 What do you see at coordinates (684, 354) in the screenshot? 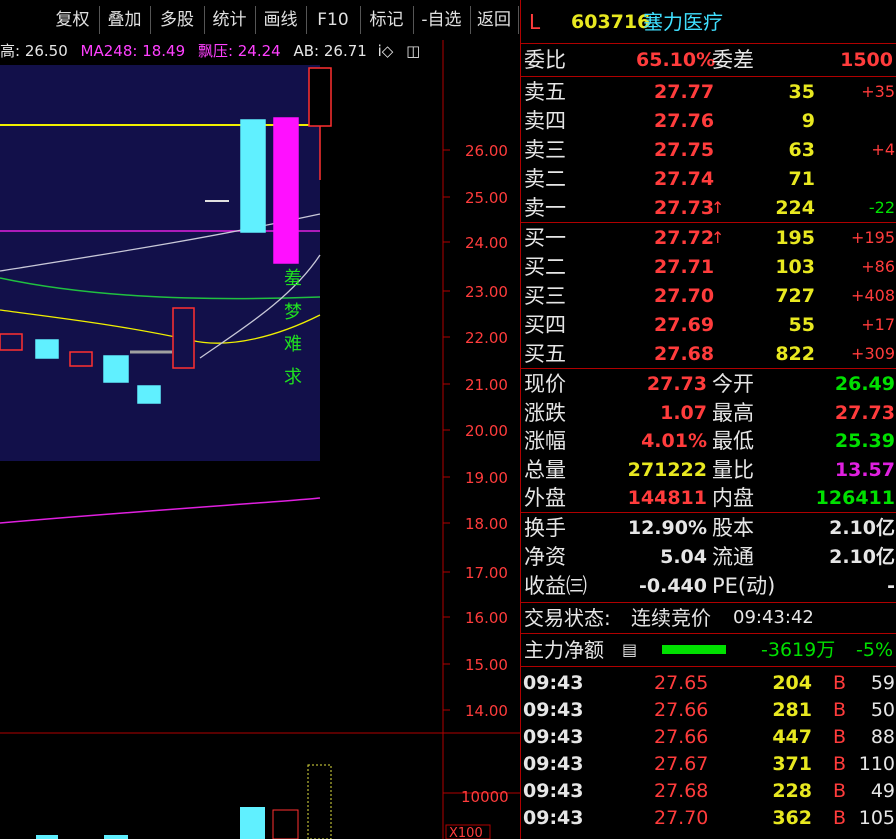
I see `bid-price: 27.68` at bounding box center [684, 354].